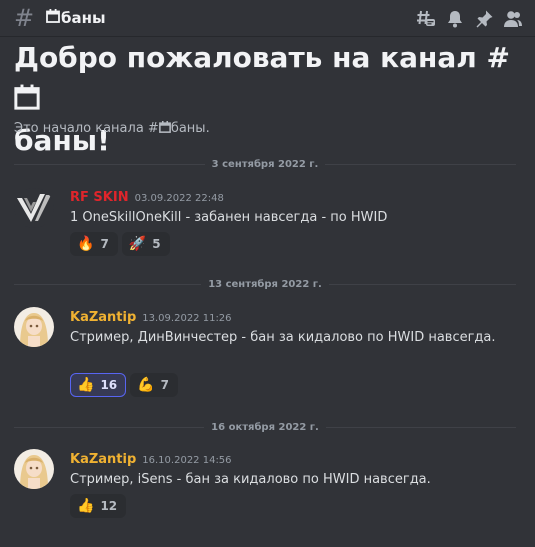  Describe the element at coordinates (98, 385) in the screenshot. I see `reaction-thumbs-up: 👍 16` at that location.